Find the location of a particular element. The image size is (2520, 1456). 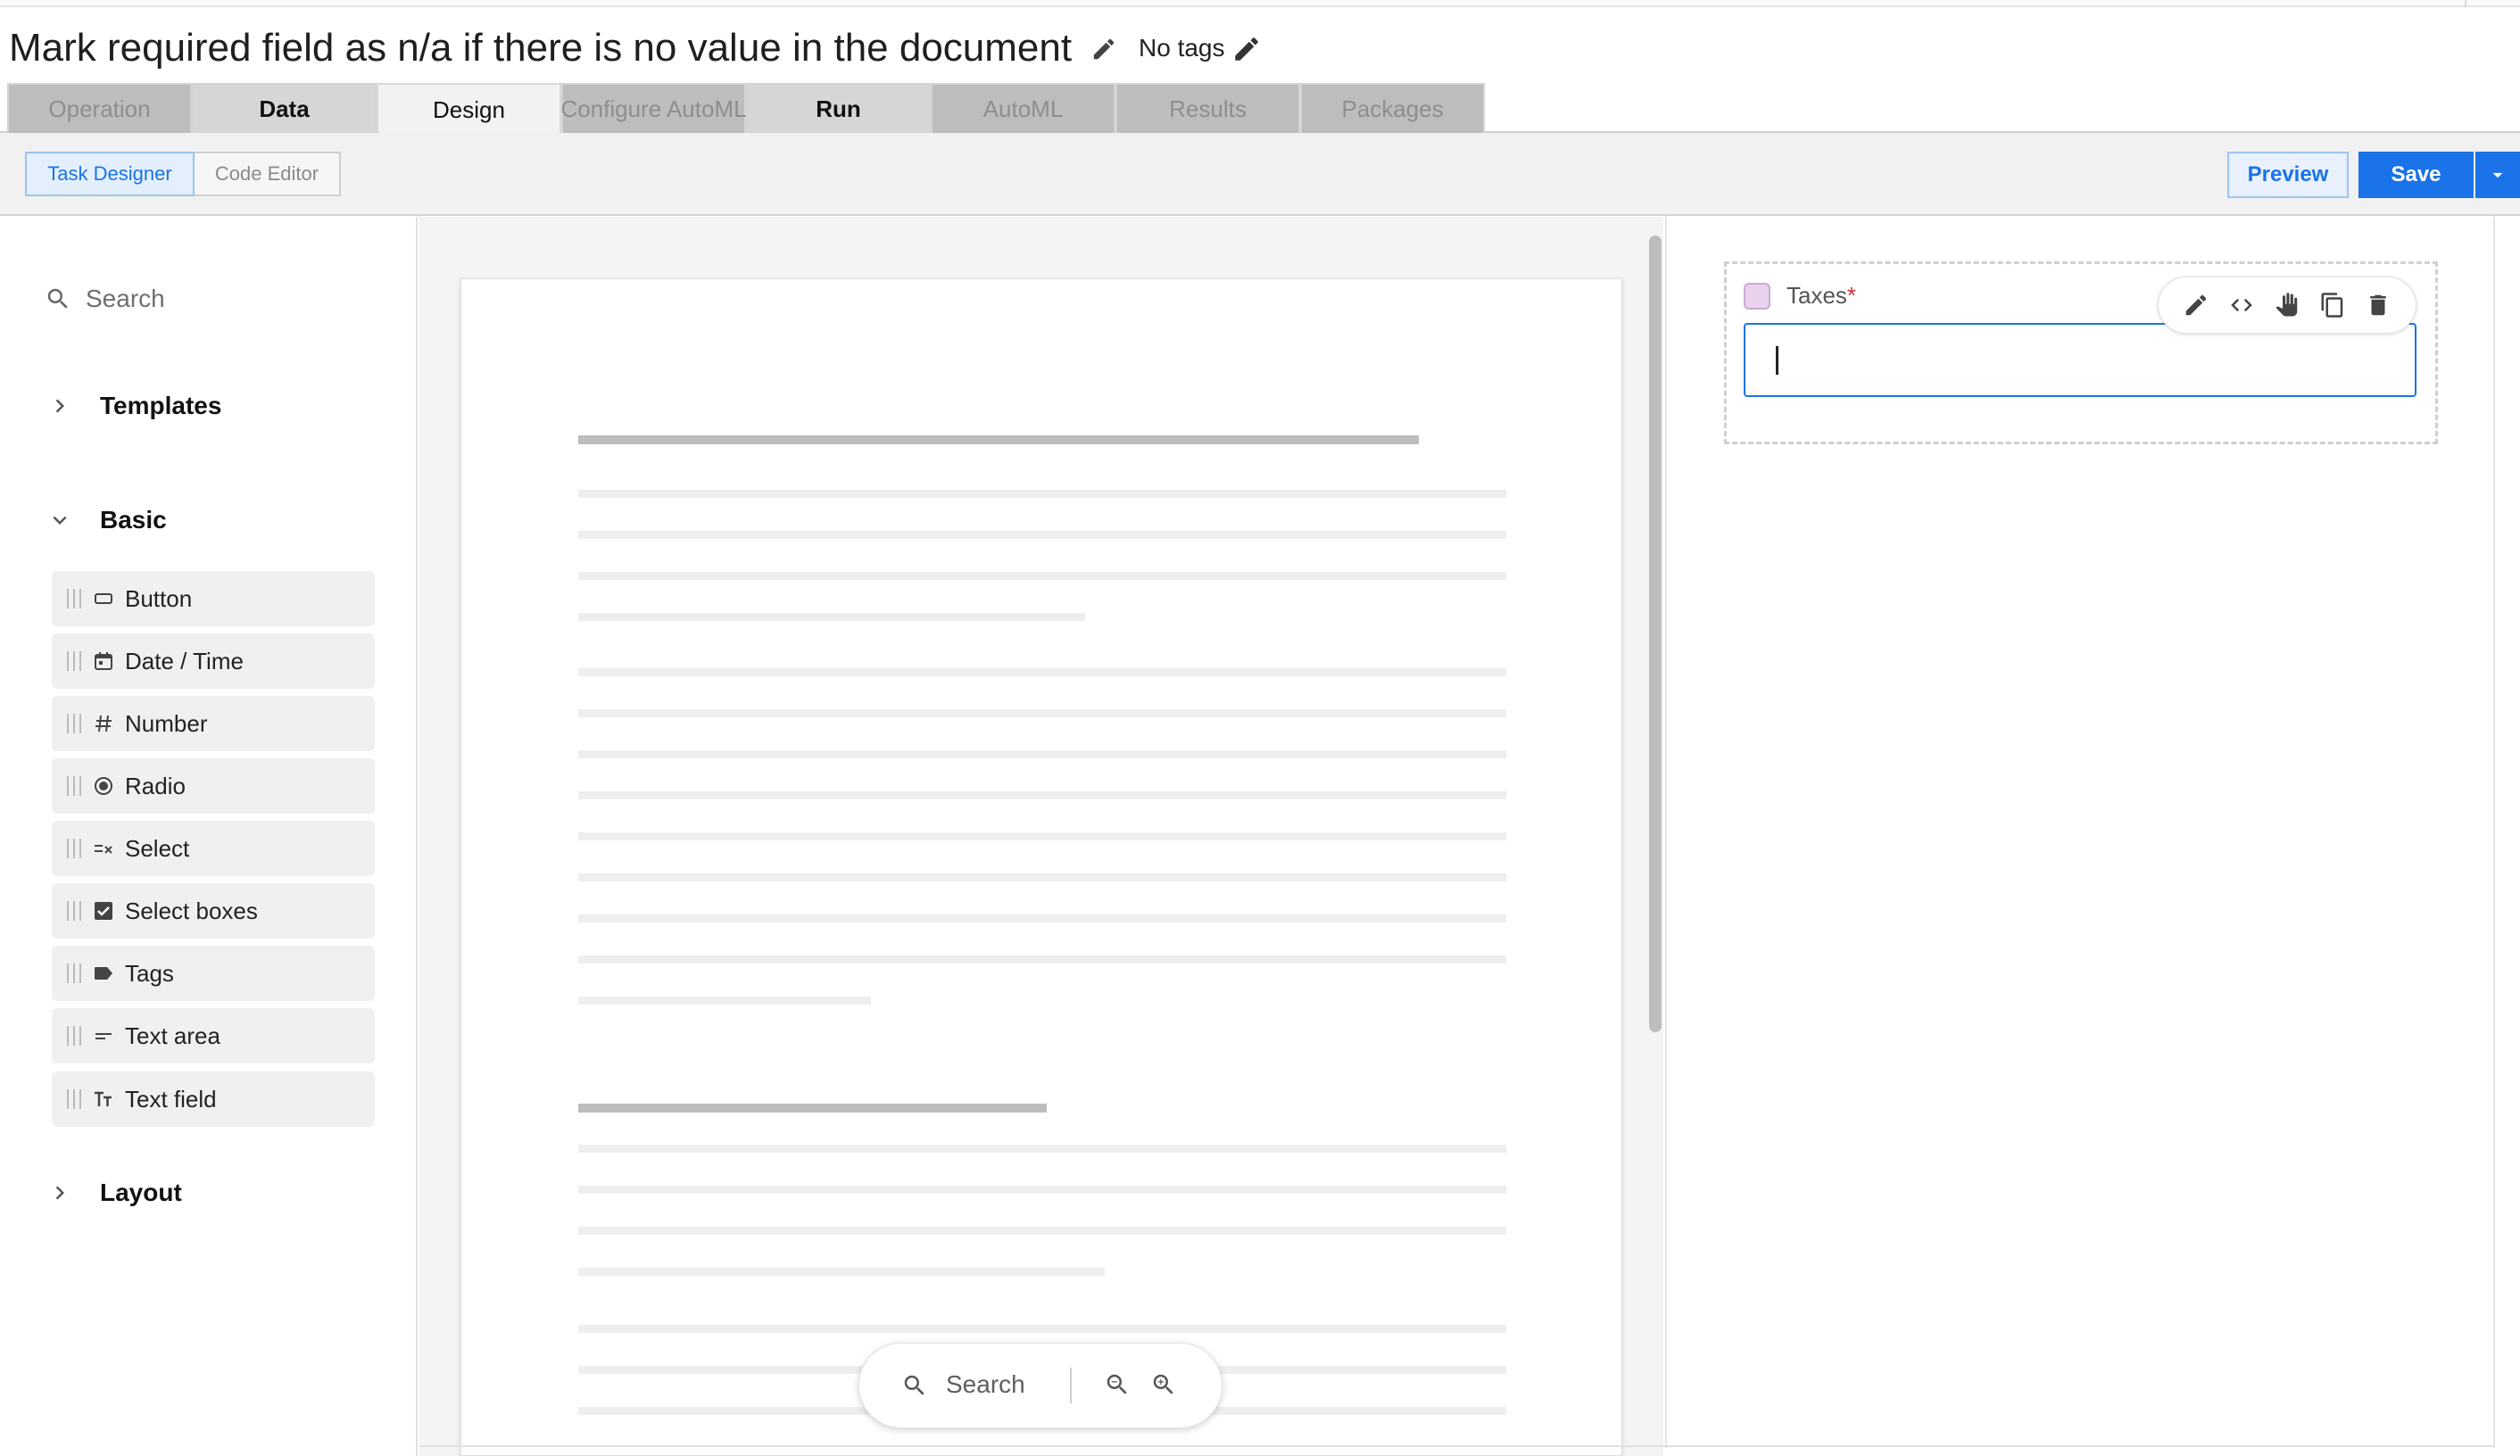

component-action-bar is located at coordinates (2287, 306).